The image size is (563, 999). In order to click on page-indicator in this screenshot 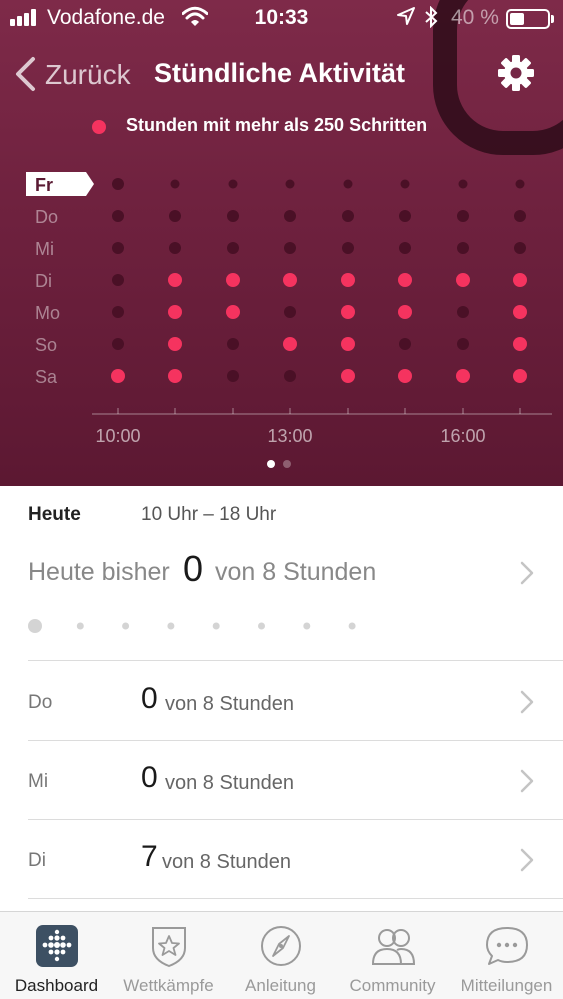, I will do `click(283, 464)`.